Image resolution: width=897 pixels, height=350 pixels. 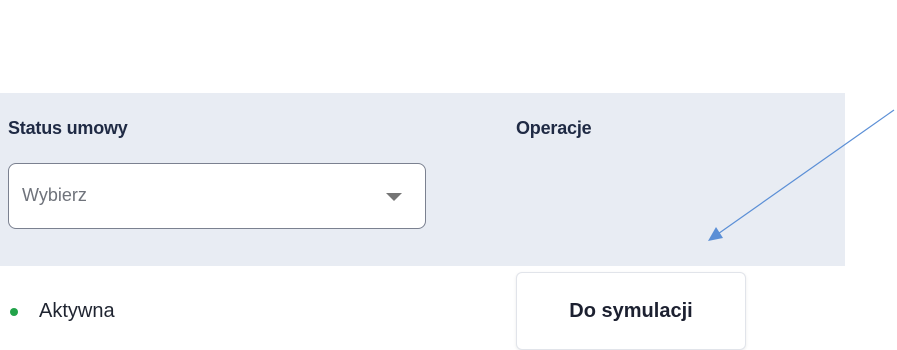 I want to click on operations-column-header: Operacje, so click(x=554, y=128).